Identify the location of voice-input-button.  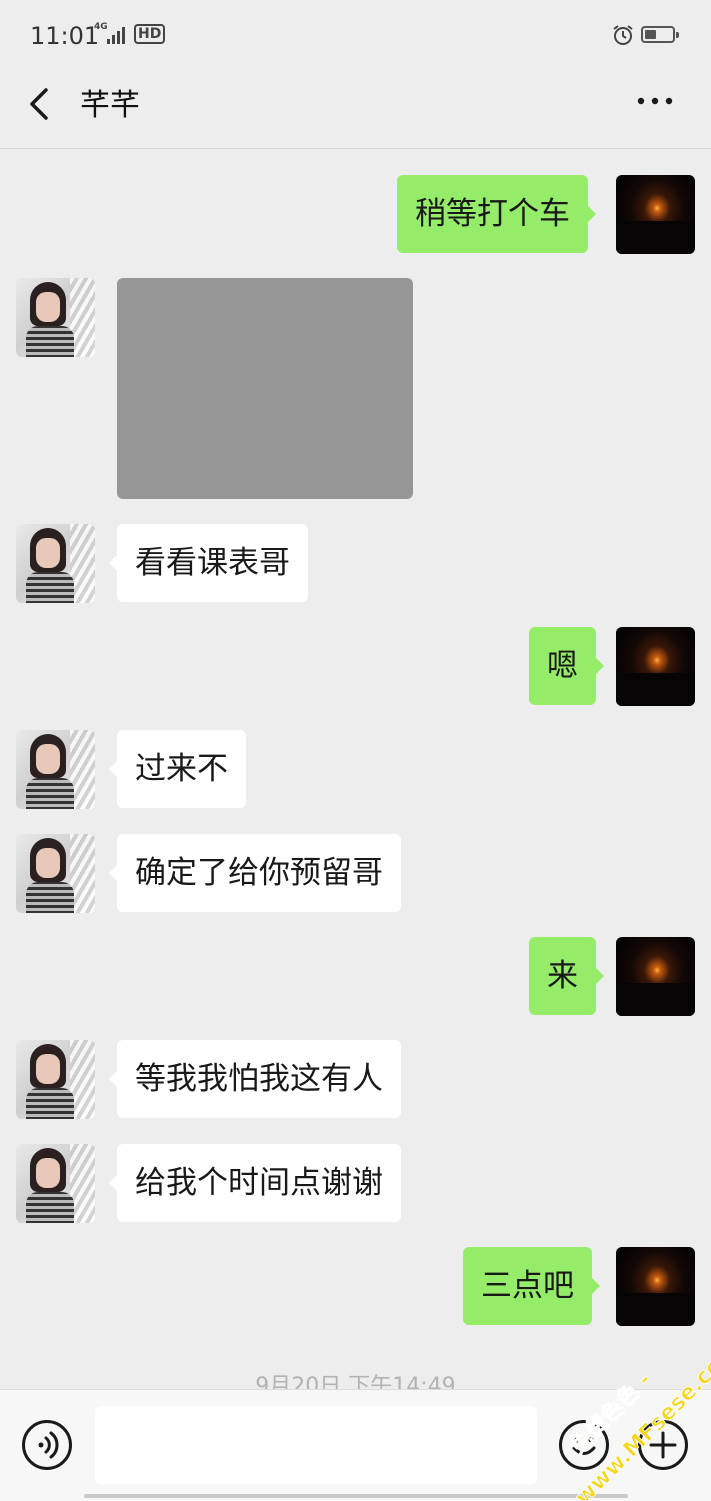
(47, 1445).